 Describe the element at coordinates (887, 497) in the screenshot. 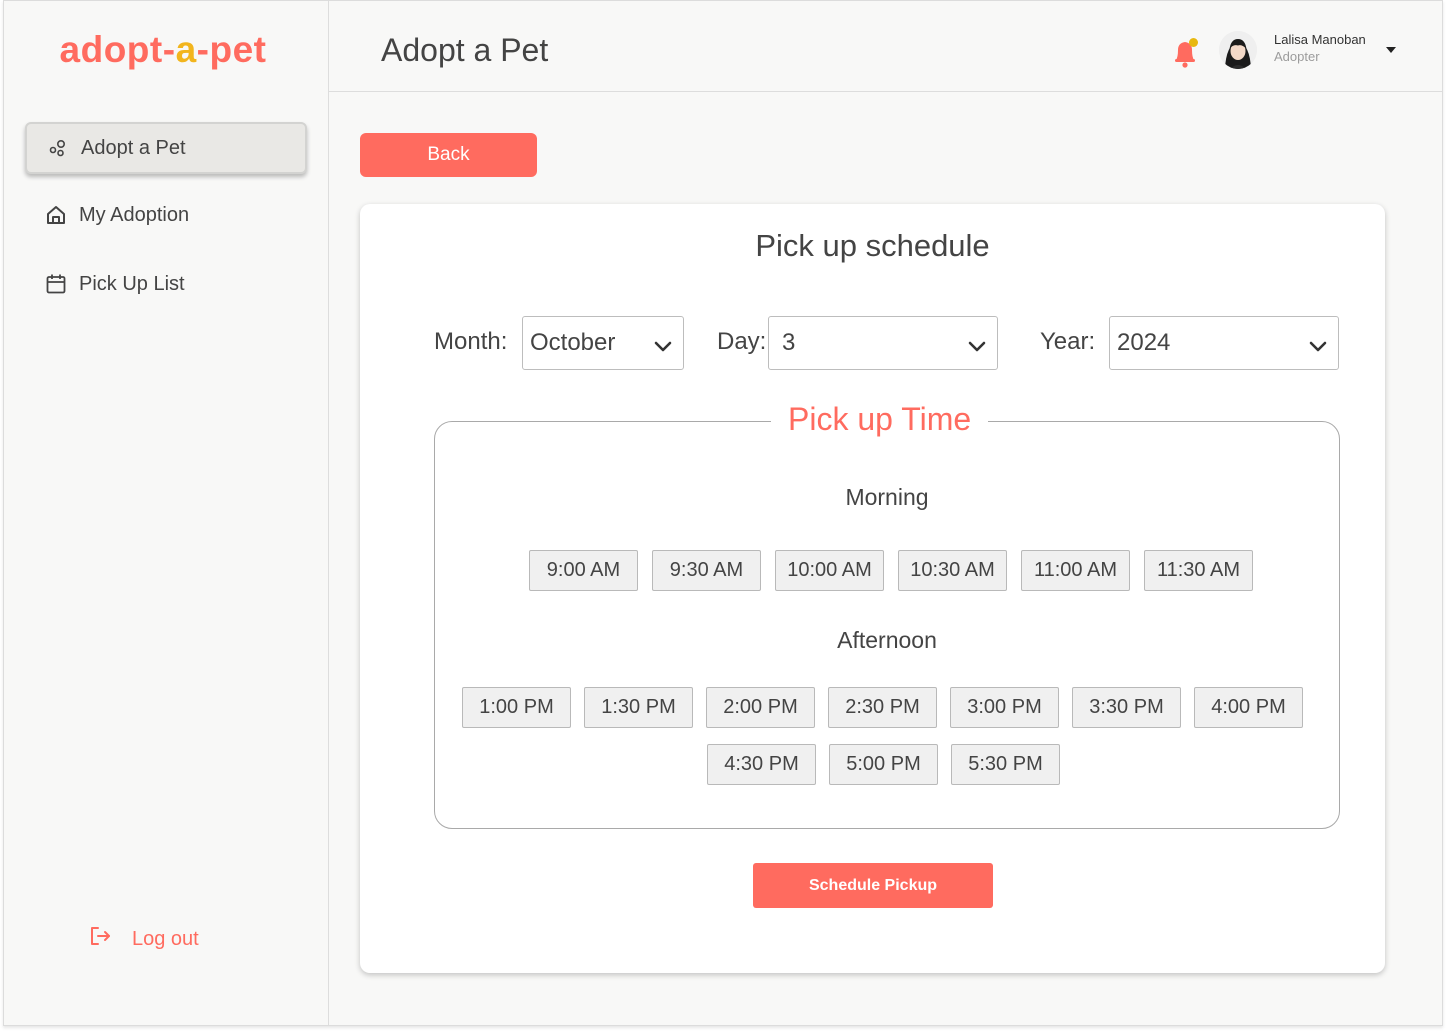

I see `morning-heading: Morning` at that location.